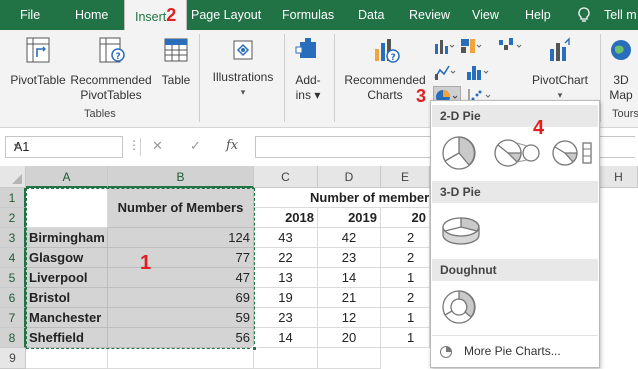 The image size is (638, 369). I want to click on cell-e3: 2, so click(405, 238).